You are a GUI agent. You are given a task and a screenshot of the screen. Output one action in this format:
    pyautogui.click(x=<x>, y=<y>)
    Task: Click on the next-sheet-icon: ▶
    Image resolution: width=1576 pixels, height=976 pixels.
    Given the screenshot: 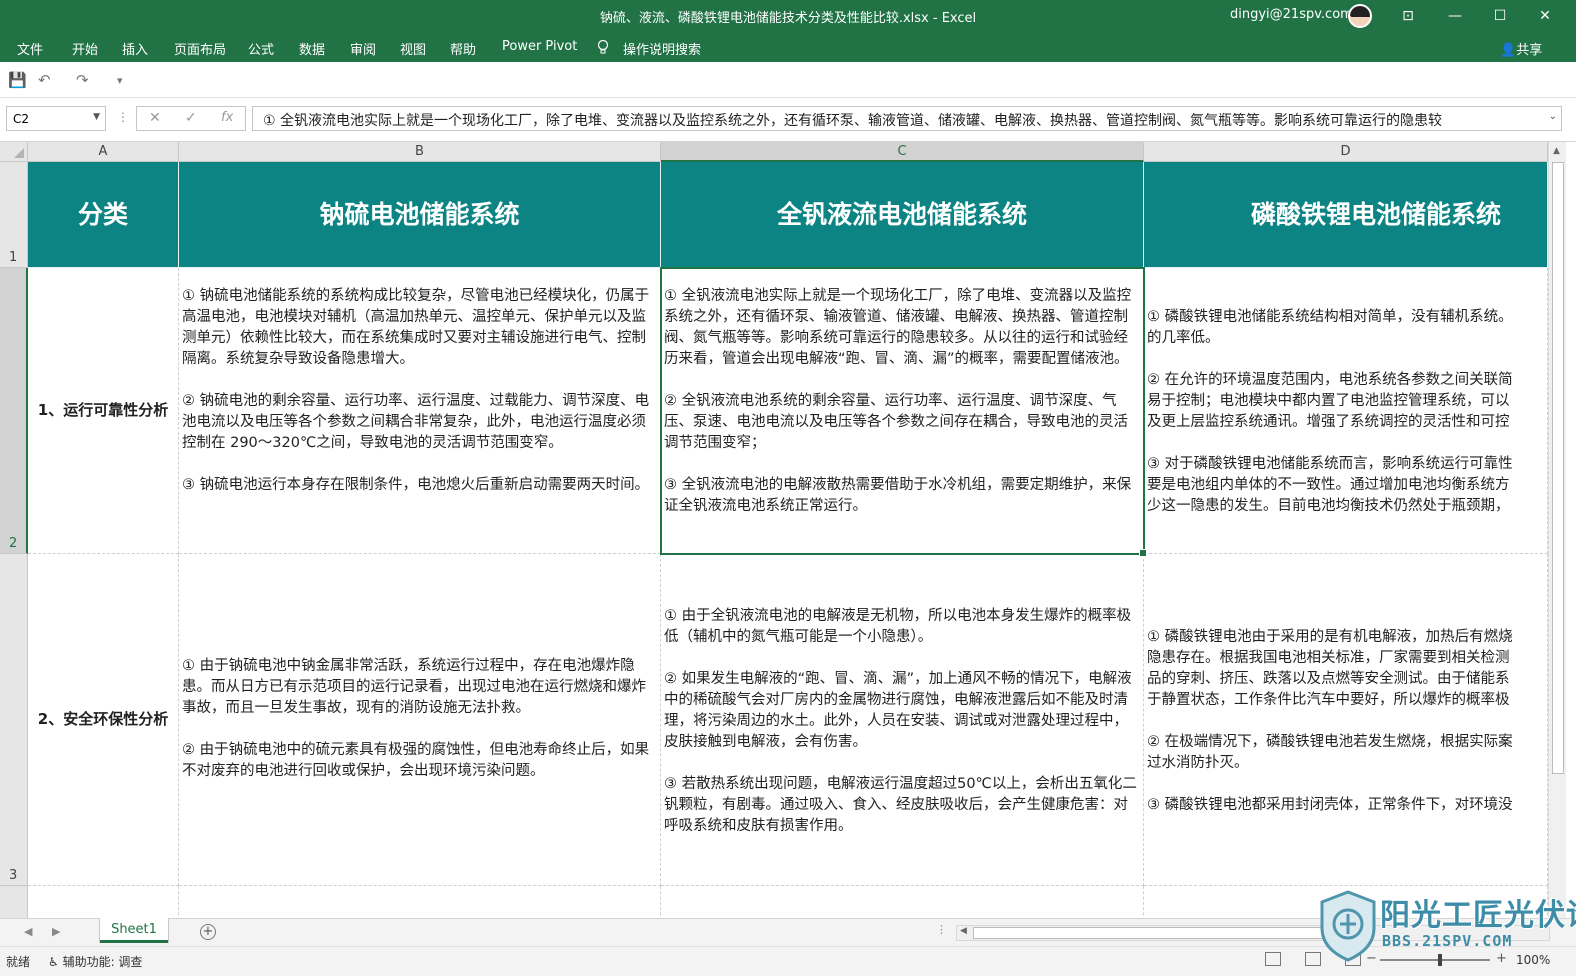 What is the action you would take?
    pyautogui.click(x=56, y=931)
    